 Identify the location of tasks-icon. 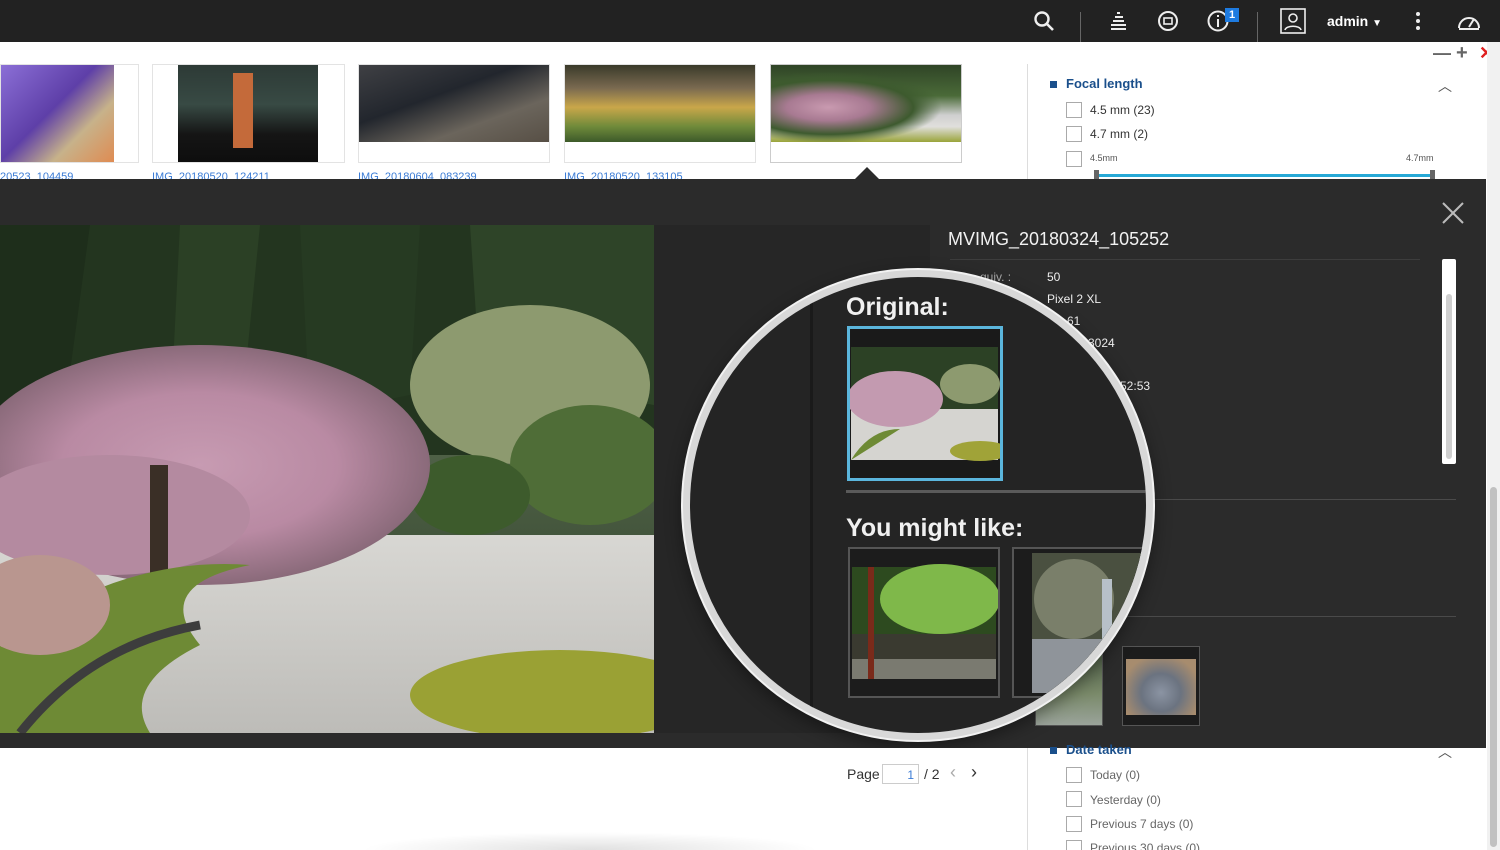
(1118, 21).